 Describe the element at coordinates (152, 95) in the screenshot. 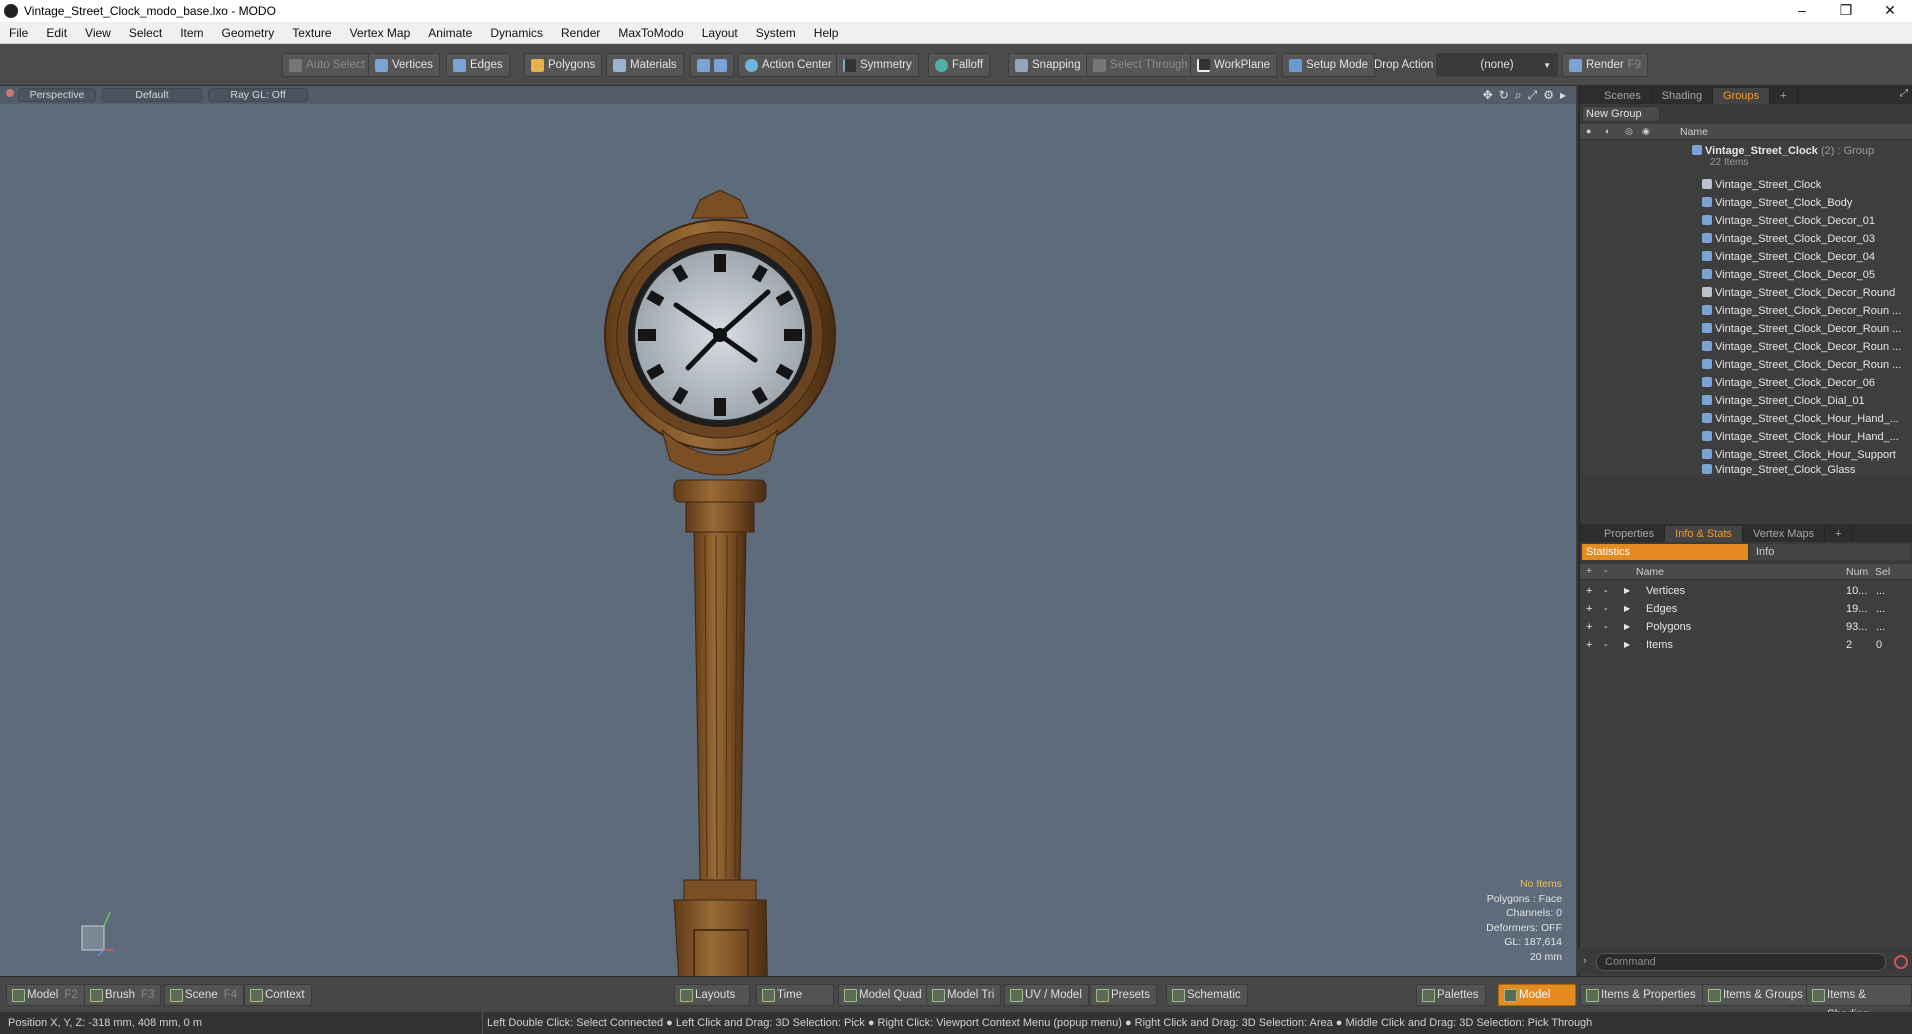

I see `shading-mode-button: Default` at that location.